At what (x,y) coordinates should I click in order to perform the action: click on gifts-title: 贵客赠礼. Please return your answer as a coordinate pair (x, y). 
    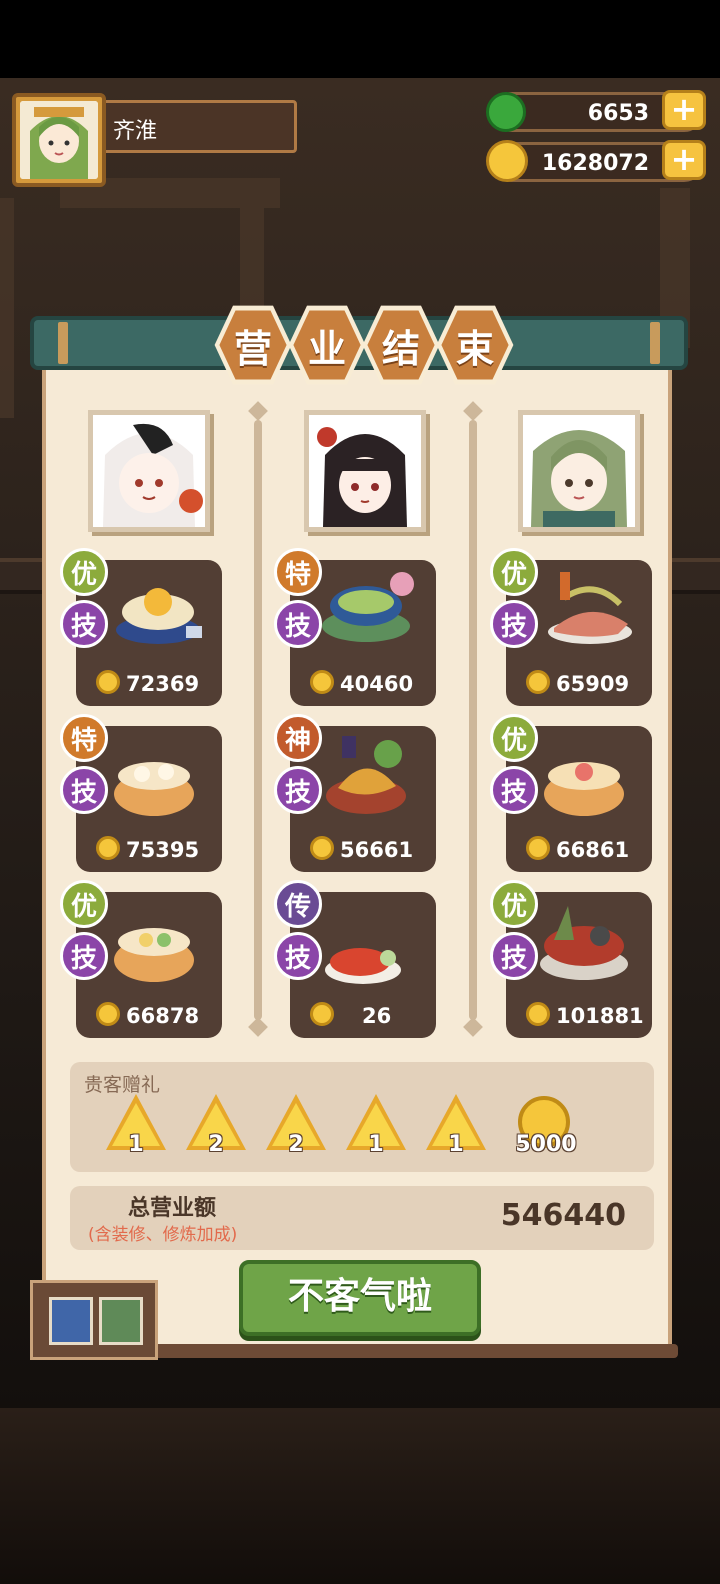
    Looking at the image, I should click on (122, 1085).